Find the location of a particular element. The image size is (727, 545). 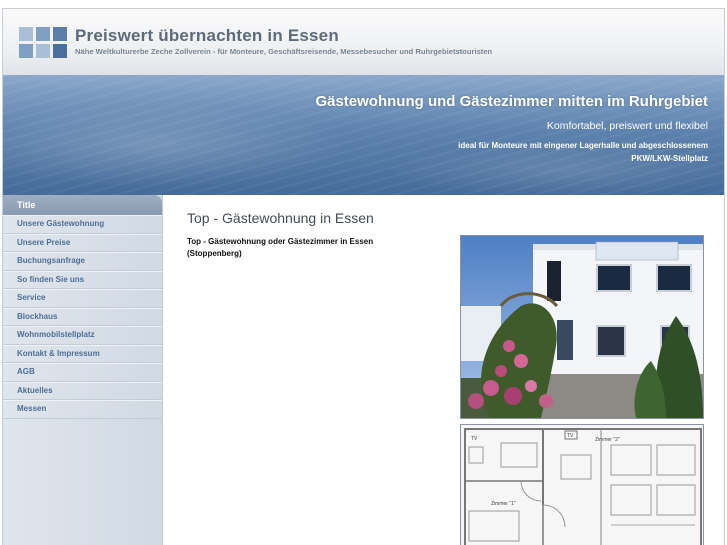

sidebar-item-anfahrt: So finden Sie uns is located at coordinates (82, 279).